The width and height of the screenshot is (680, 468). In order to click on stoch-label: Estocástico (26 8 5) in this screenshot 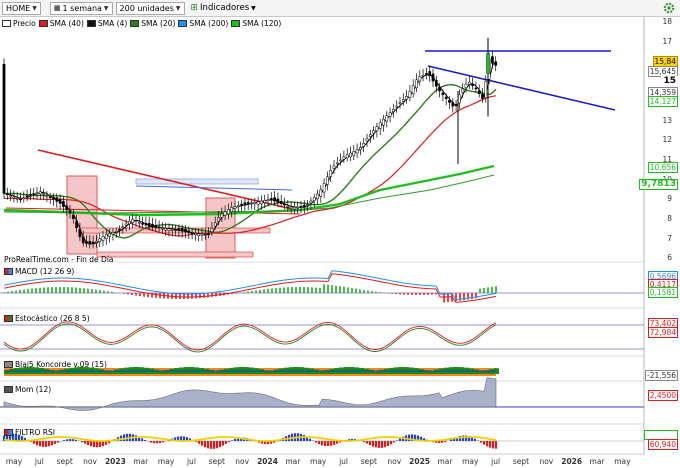, I will do `click(47, 318)`.